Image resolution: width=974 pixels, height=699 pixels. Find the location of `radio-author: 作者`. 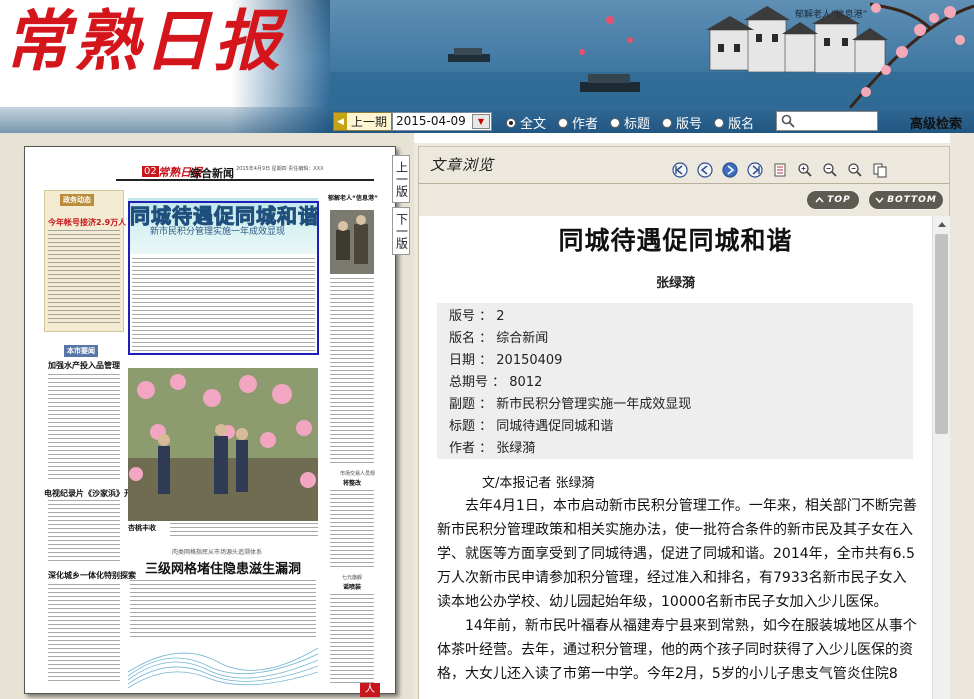

radio-author: 作者 is located at coordinates (578, 122).